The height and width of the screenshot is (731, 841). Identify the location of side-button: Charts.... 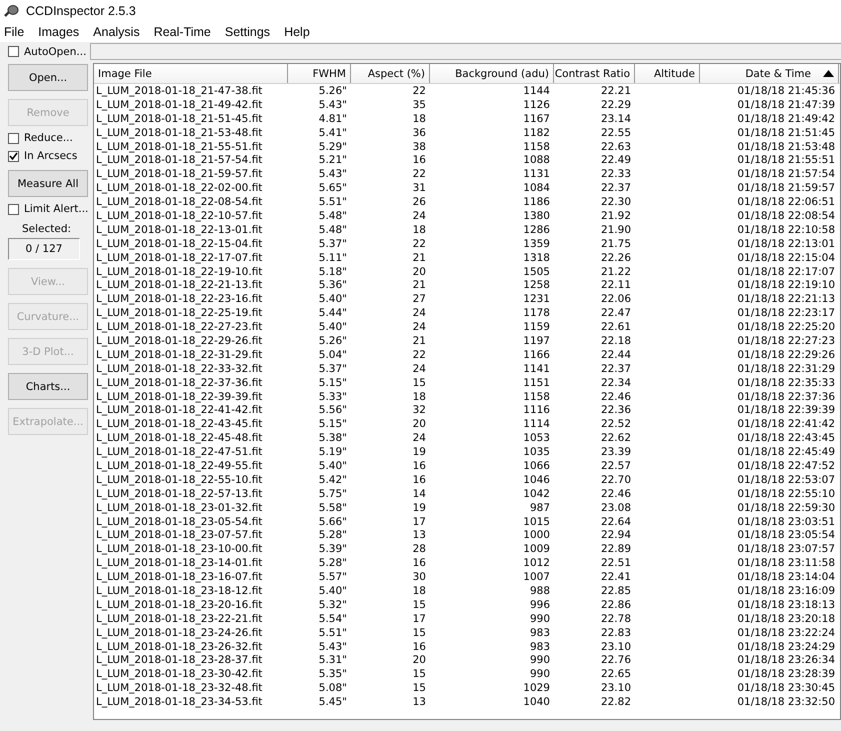
(48, 386).